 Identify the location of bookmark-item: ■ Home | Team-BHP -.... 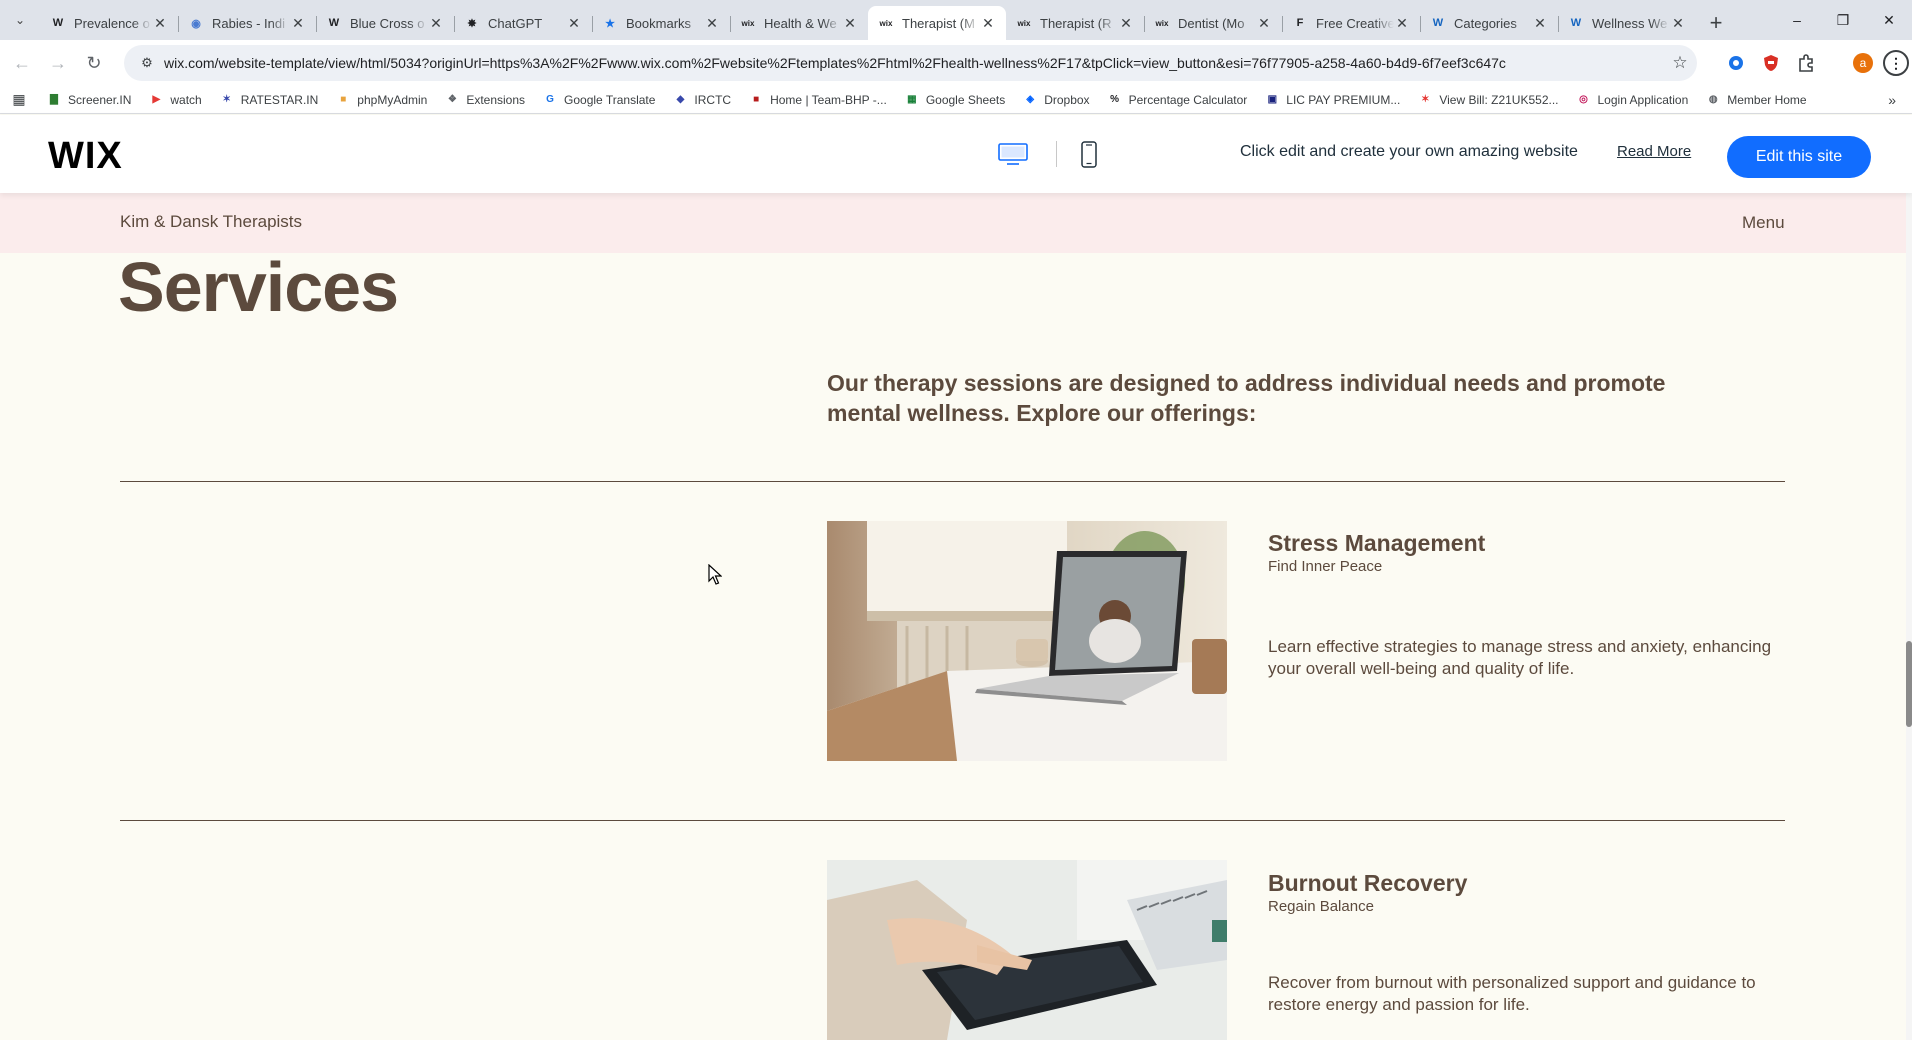
(818, 100).